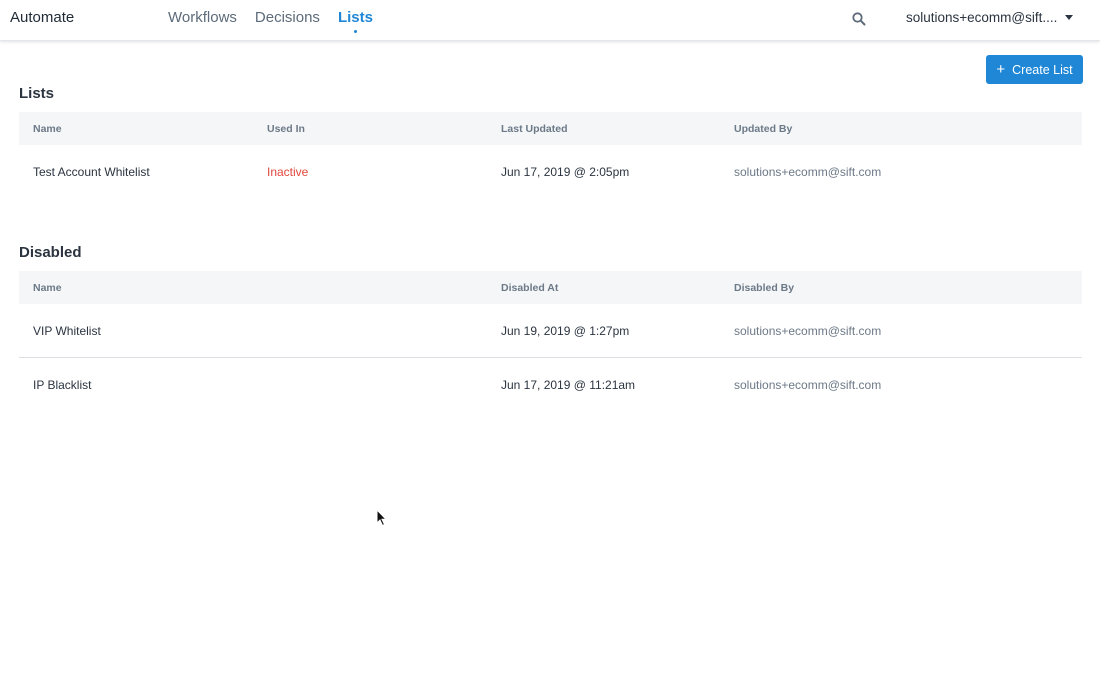  What do you see at coordinates (286, 129) in the screenshot?
I see `column-header-used-in: Used In` at bounding box center [286, 129].